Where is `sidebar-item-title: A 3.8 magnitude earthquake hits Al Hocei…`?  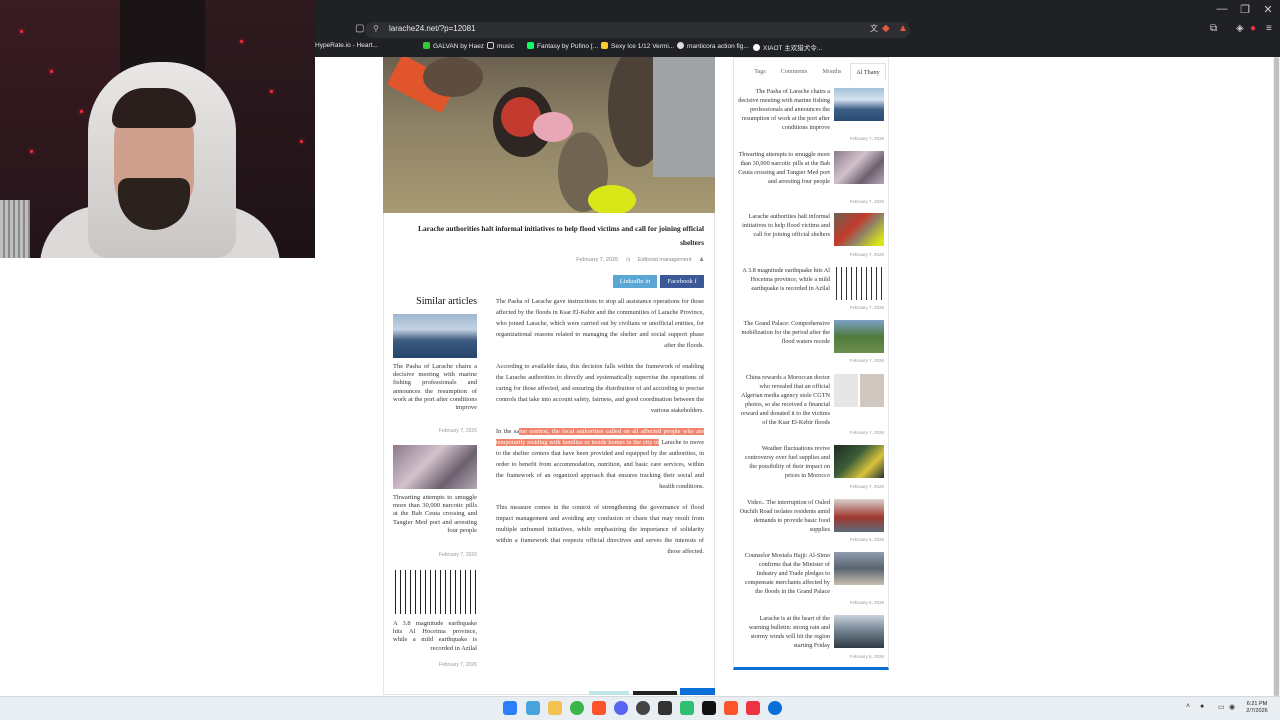
sidebar-item-title: A 3.8 magnitude earthquake hits Al Hocei… is located at coordinates (784, 280).